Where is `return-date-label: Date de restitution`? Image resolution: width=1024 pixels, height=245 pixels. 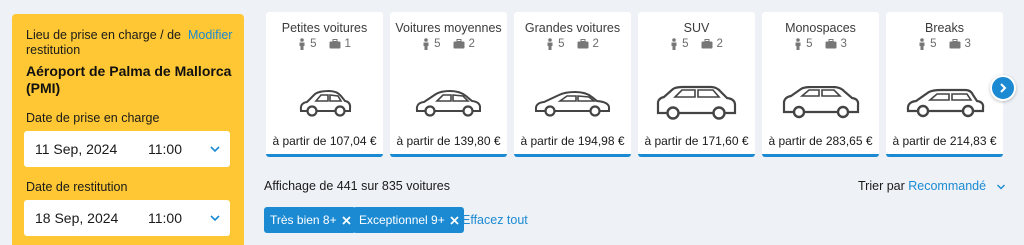
return-date-label: Date de restitution is located at coordinates (77, 187).